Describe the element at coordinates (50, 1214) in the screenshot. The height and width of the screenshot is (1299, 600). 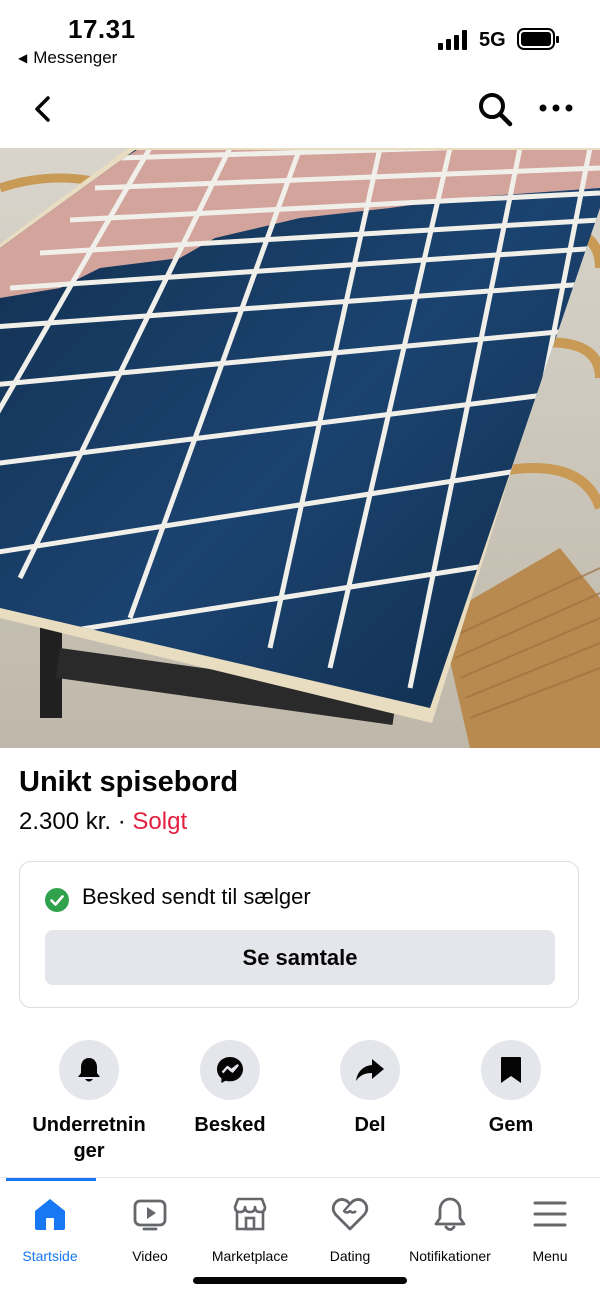
I see `home-icon` at that location.